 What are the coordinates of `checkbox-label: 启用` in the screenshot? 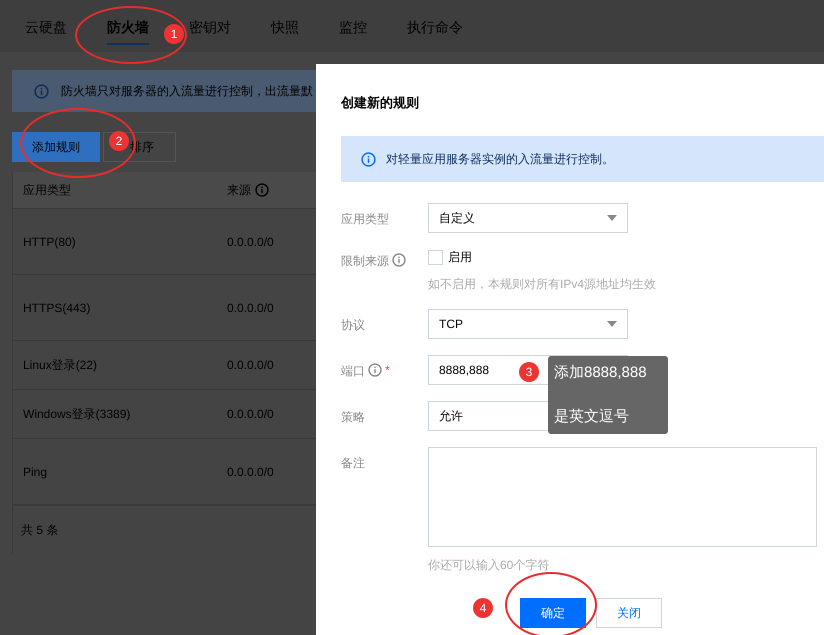 It's located at (460, 257).